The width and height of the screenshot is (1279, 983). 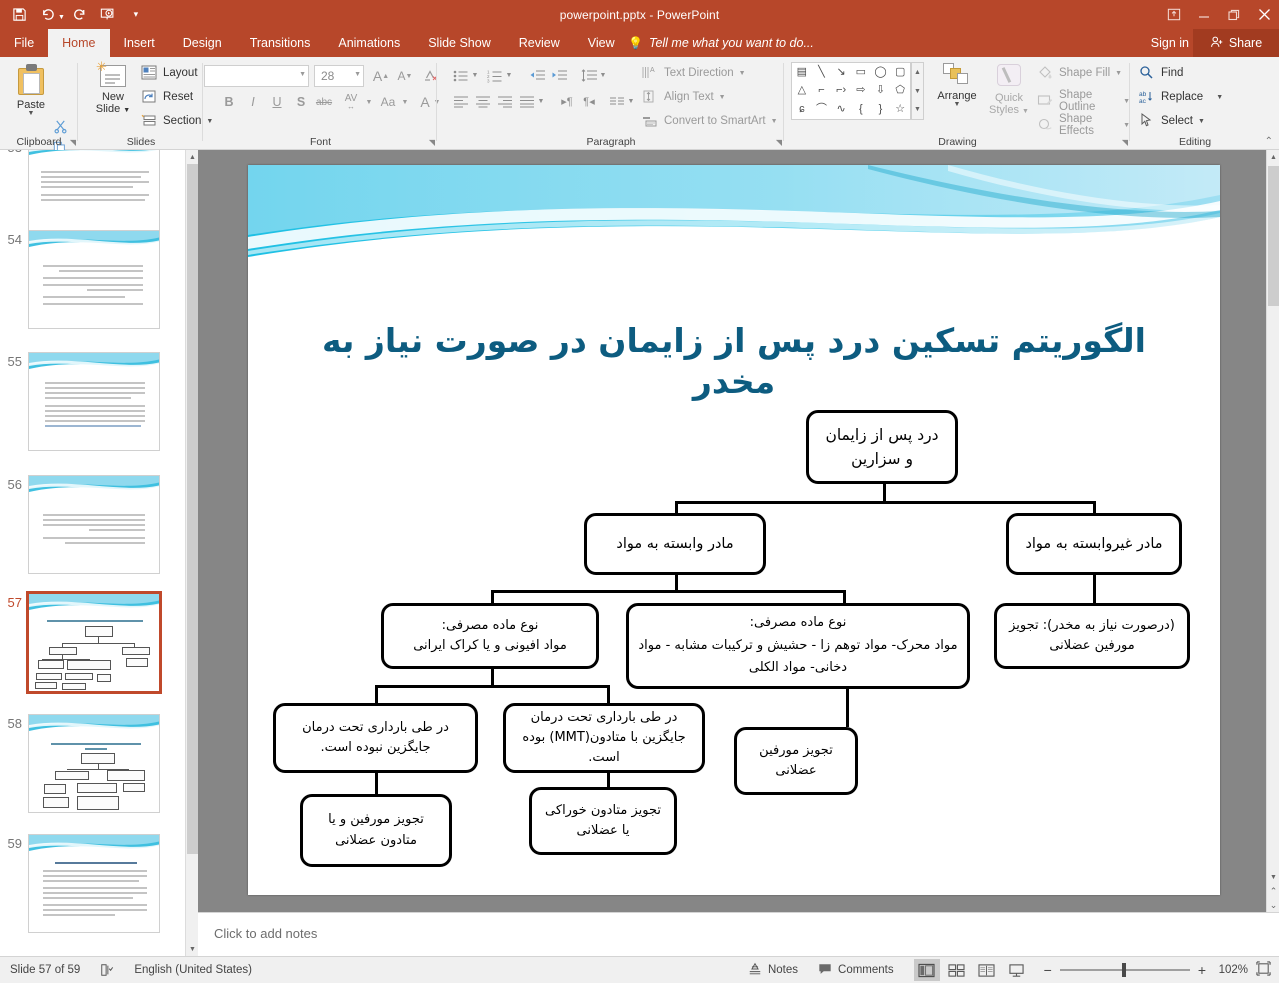 I want to click on change-case-dropdown-icon: ▼, so click(x=405, y=102).